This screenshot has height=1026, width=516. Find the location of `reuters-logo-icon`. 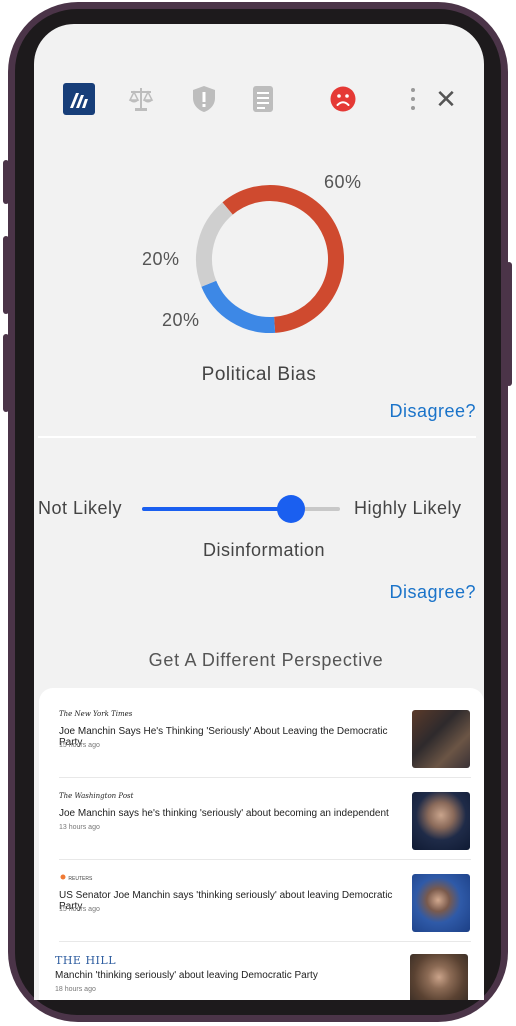

reuters-logo-icon is located at coordinates (63, 877).